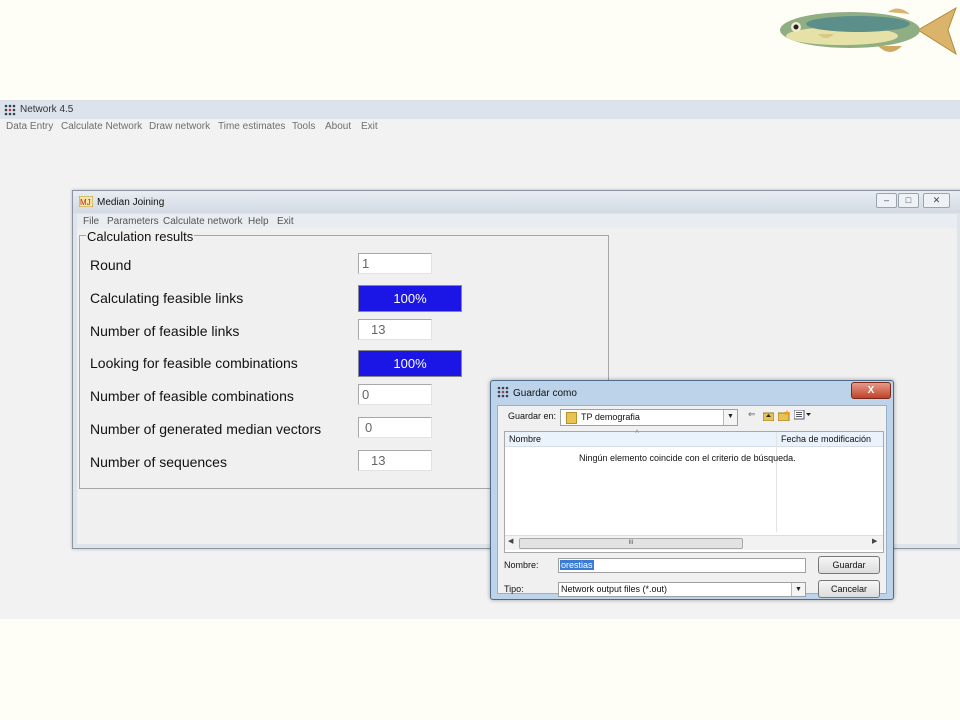 This screenshot has height=720, width=960. I want to click on column-header-name: Nombre, so click(525, 439).